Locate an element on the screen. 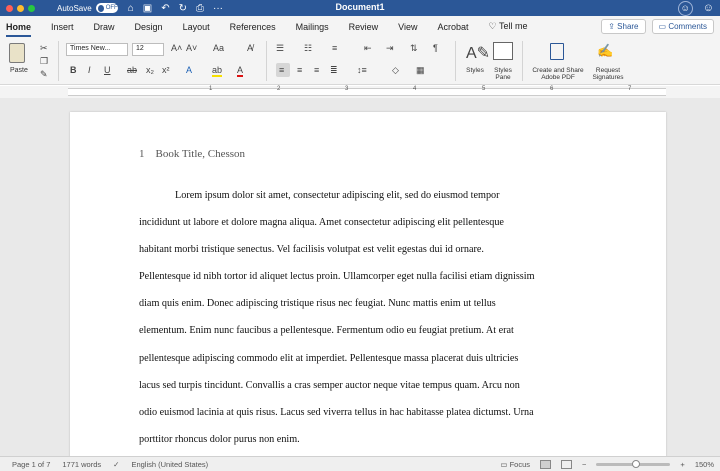  subscript-button: x₂ is located at coordinates (150, 70).